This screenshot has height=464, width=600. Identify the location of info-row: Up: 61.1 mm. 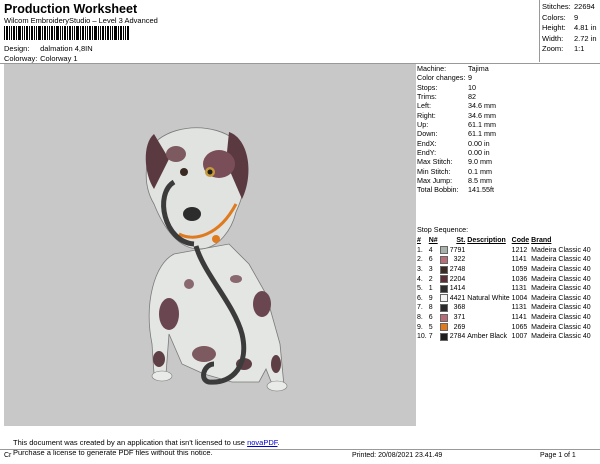
(456, 125).